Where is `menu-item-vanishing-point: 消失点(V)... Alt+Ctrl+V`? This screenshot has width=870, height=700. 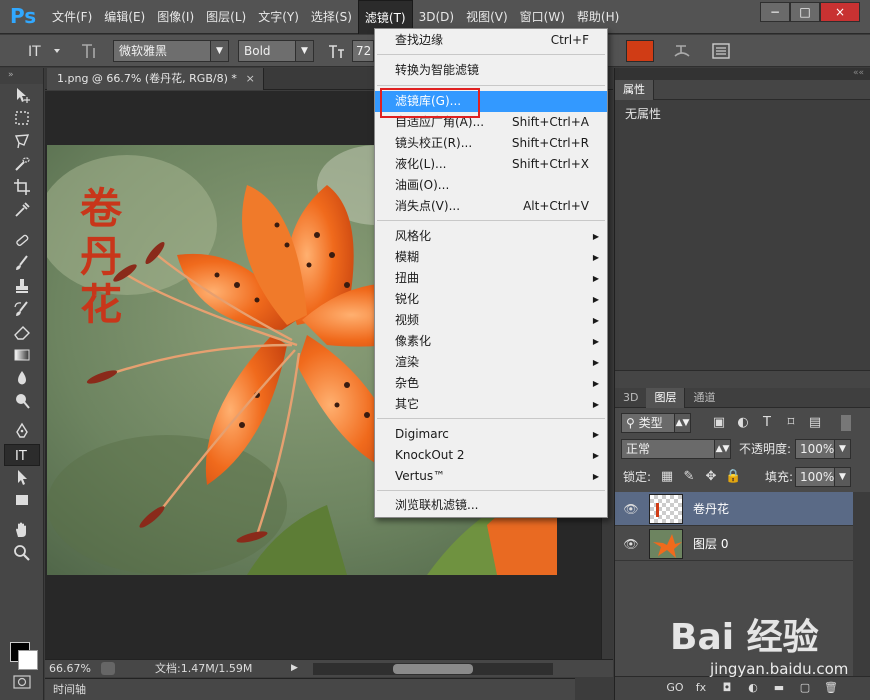 menu-item-vanishing-point: 消失点(V)... Alt+Ctrl+V is located at coordinates (491, 206).